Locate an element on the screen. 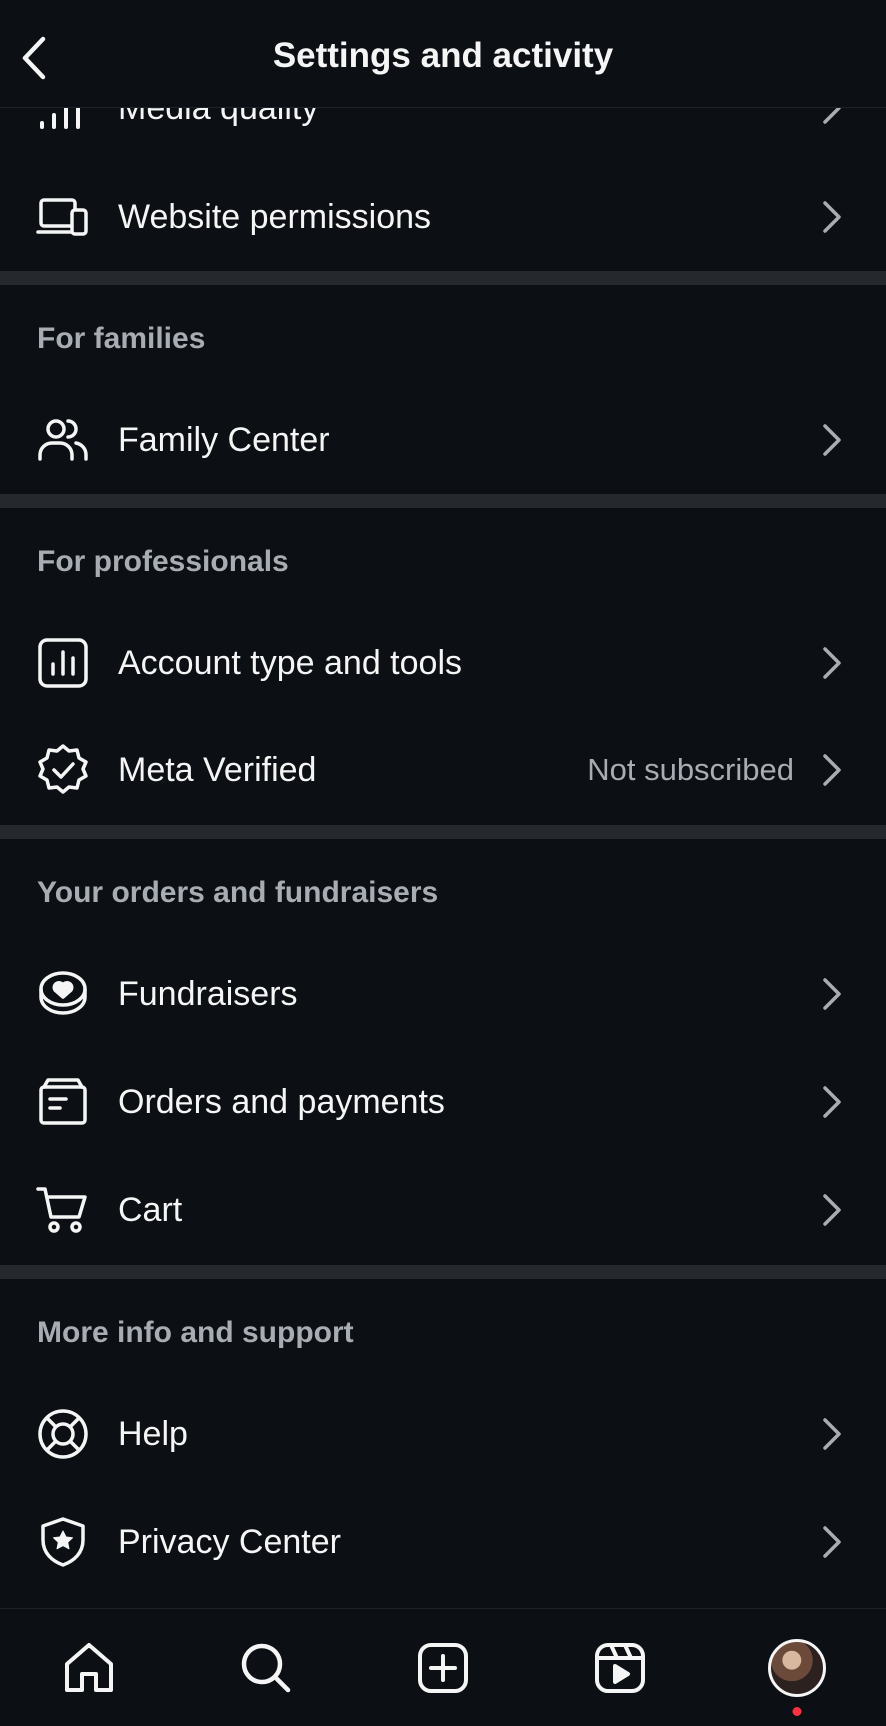 The image size is (886, 1726). nav-profile is located at coordinates (797, 1672).